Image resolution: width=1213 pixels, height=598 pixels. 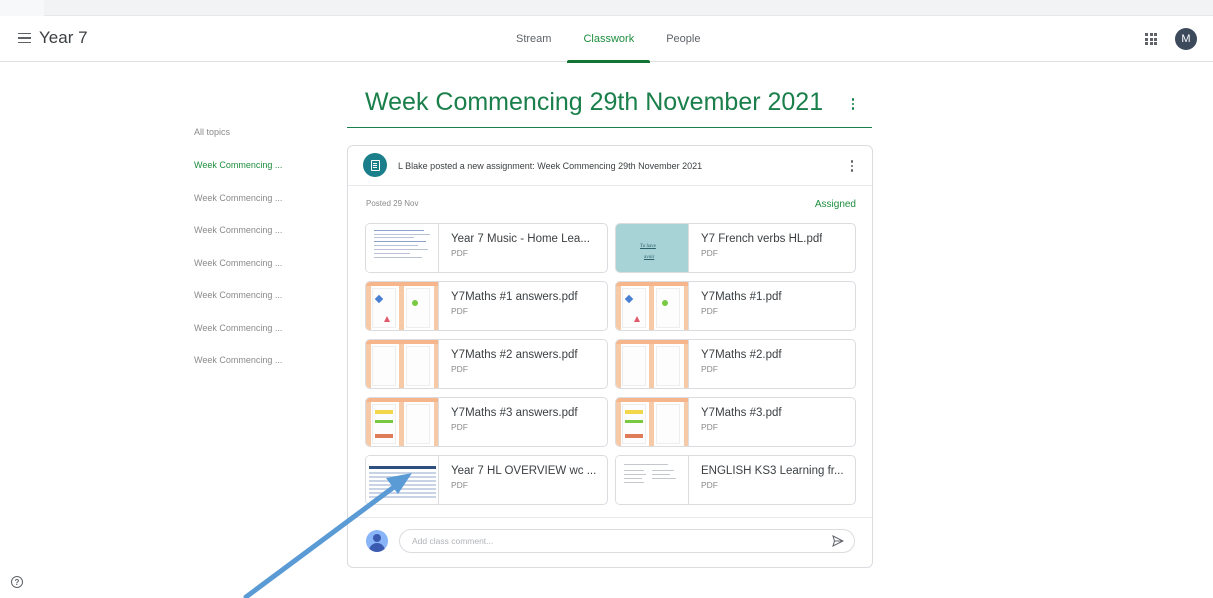 What do you see at coordinates (24, 38) in the screenshot?
I see `menu-icon` at bounding box center [24, 38].